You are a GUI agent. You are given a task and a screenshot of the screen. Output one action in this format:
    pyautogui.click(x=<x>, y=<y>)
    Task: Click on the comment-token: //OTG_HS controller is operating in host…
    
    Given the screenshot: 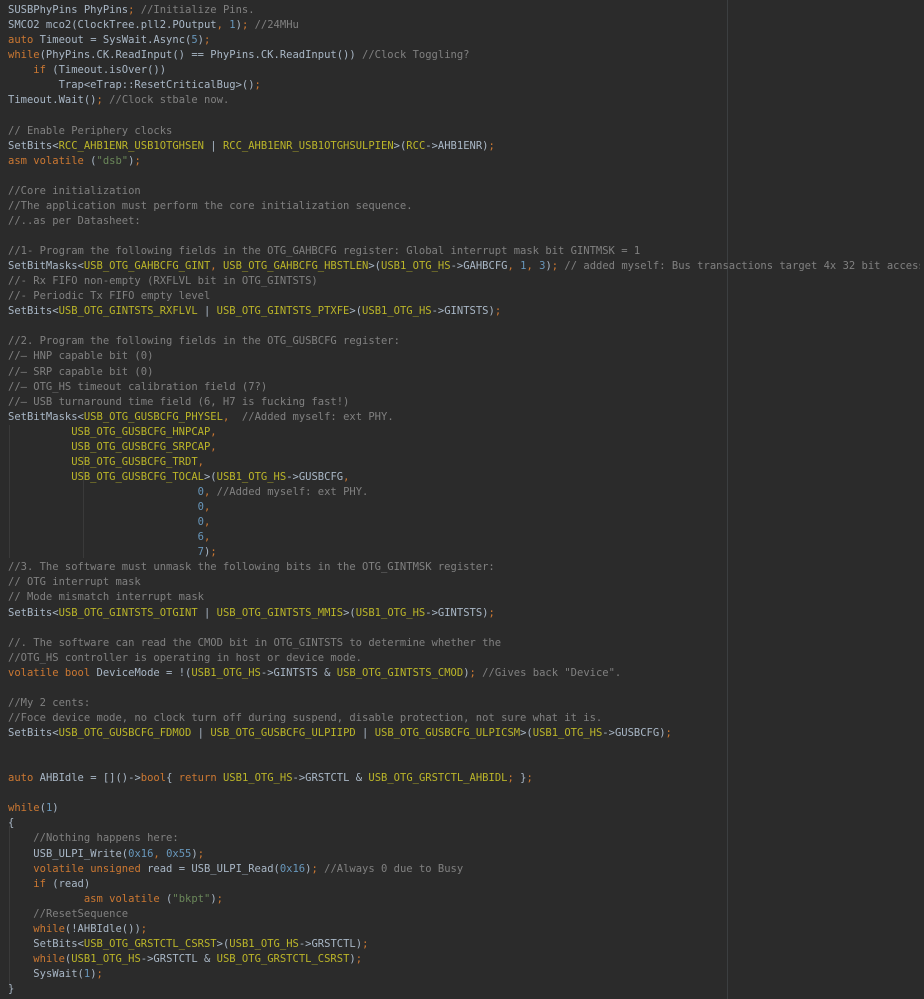 What is the action you would take?
    pyautogui.click(x=185, y=657)
    